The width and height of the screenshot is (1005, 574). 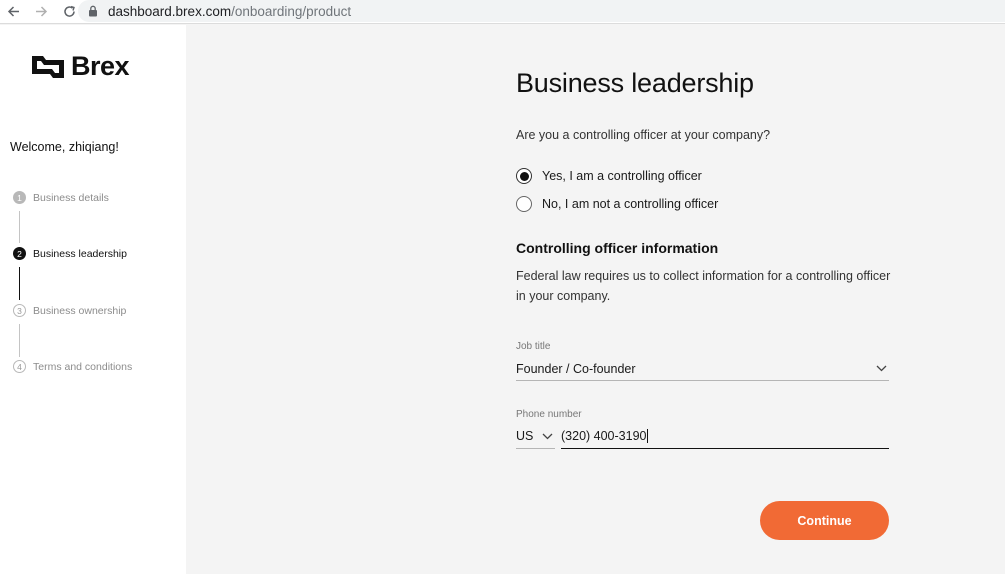 I want to click on radio-option-yes: Yes, I am a controlling officer, so click(x=609, y=176).